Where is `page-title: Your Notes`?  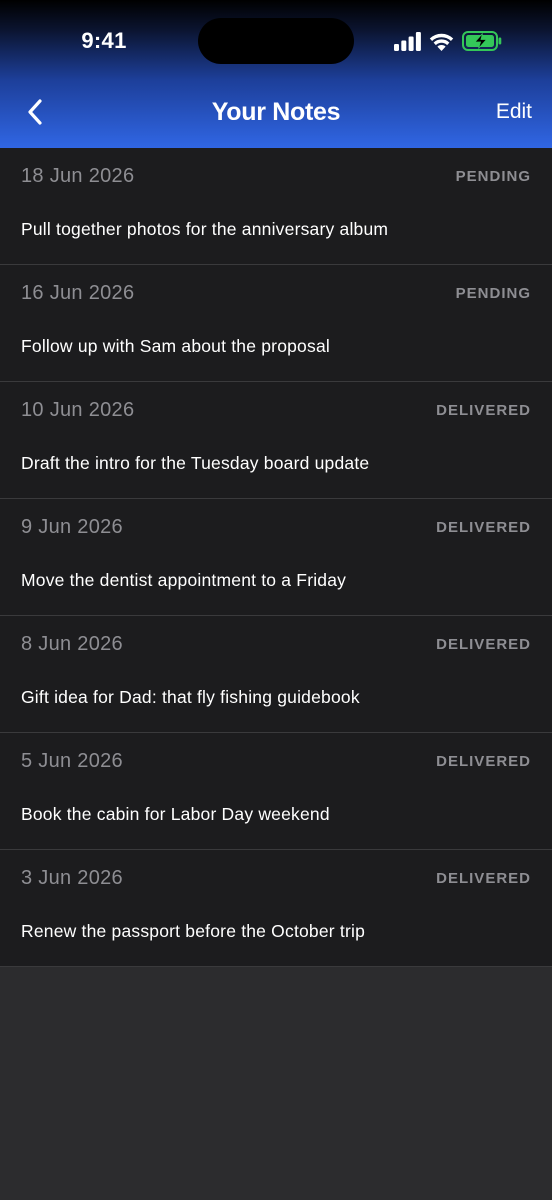 page-title: Your Notes is located at coordinates (276, 112).